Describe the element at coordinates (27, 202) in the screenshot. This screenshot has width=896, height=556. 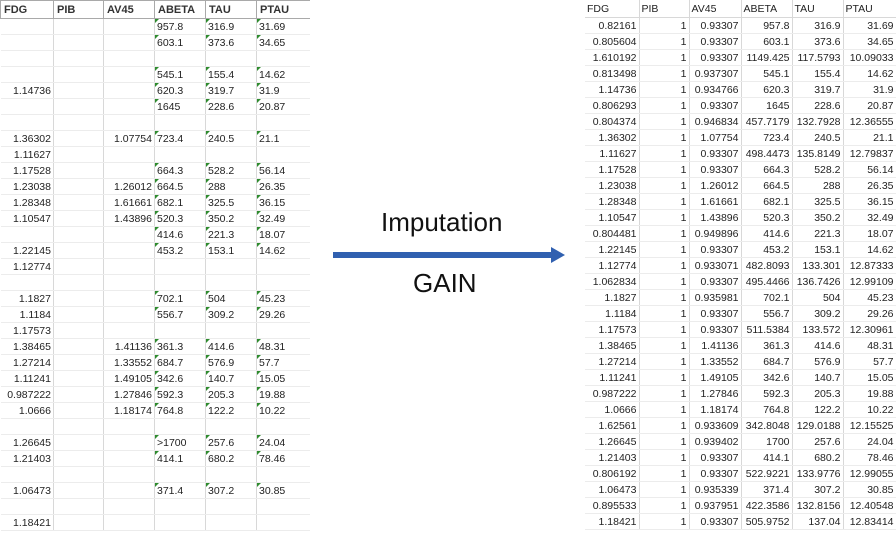
I see `raw-data-cell: 1.28348` at that location.